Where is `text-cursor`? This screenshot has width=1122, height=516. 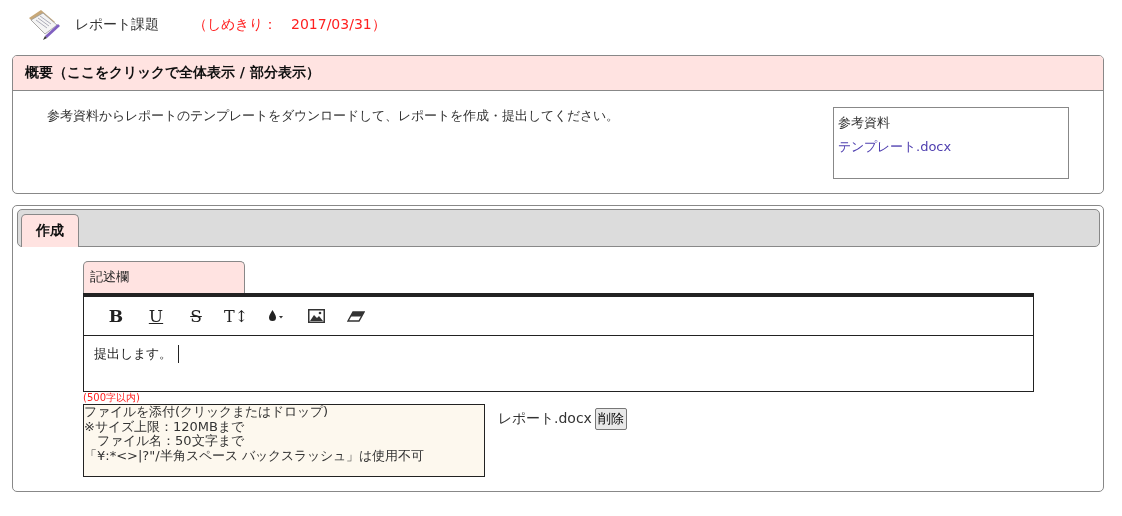
text-cursor is located at coordinates (178, 354).